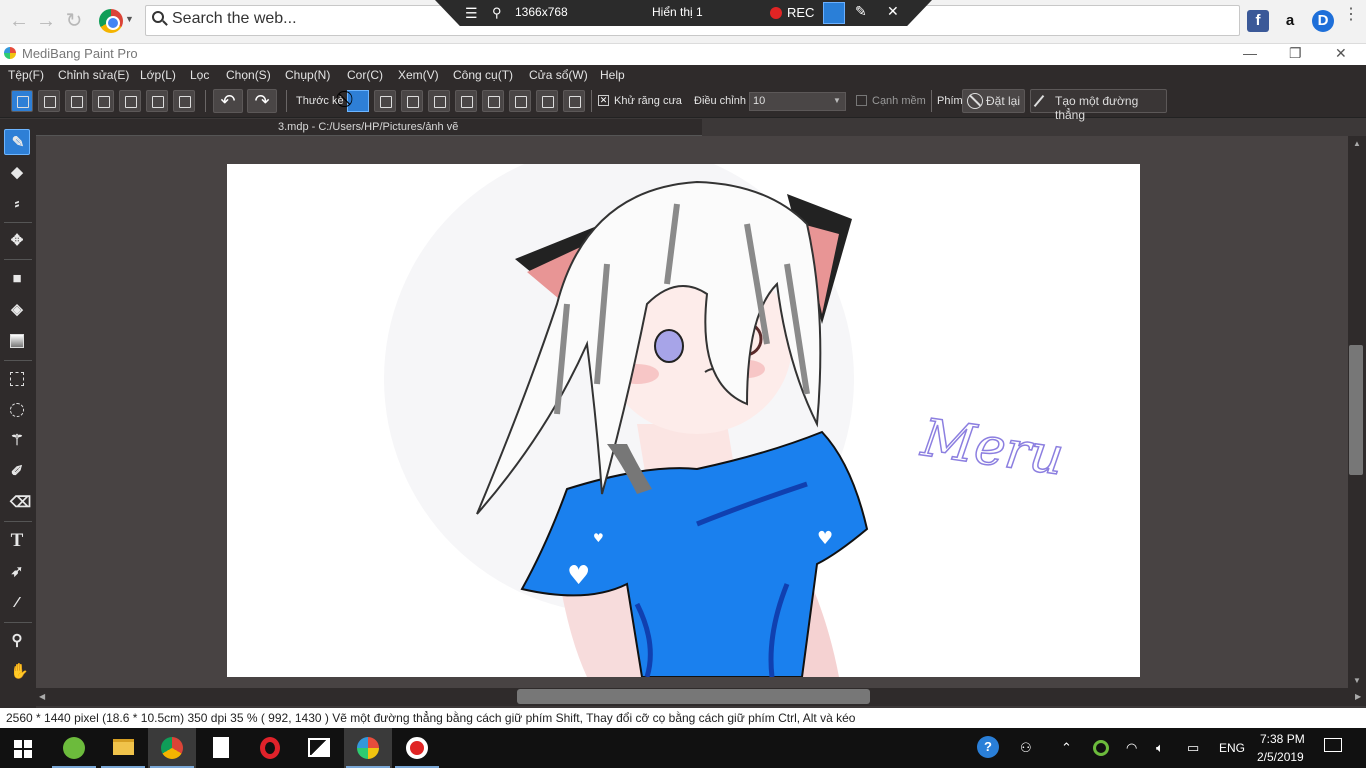 The image size is (1366, 768). I want to click on operation-tool: ➶, so click(17, 572).